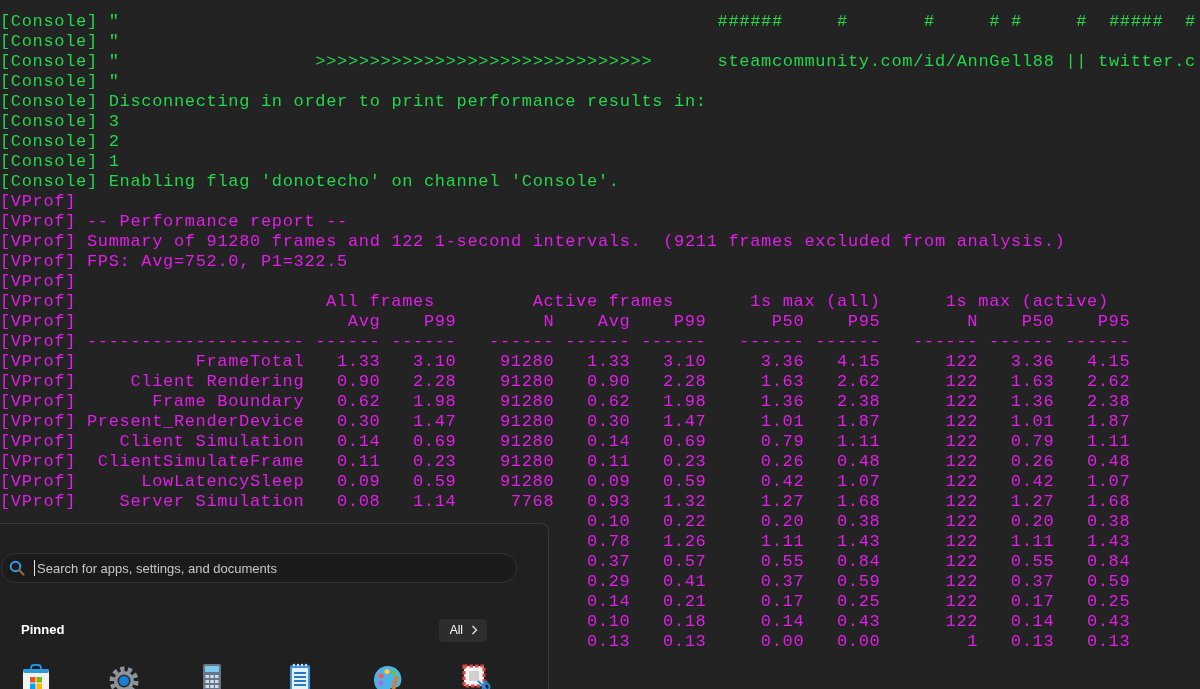 Image resolution: width=1200 pixels, height=689 pixels. I want to click on row-label: FrameTotal, so click(250, 361).